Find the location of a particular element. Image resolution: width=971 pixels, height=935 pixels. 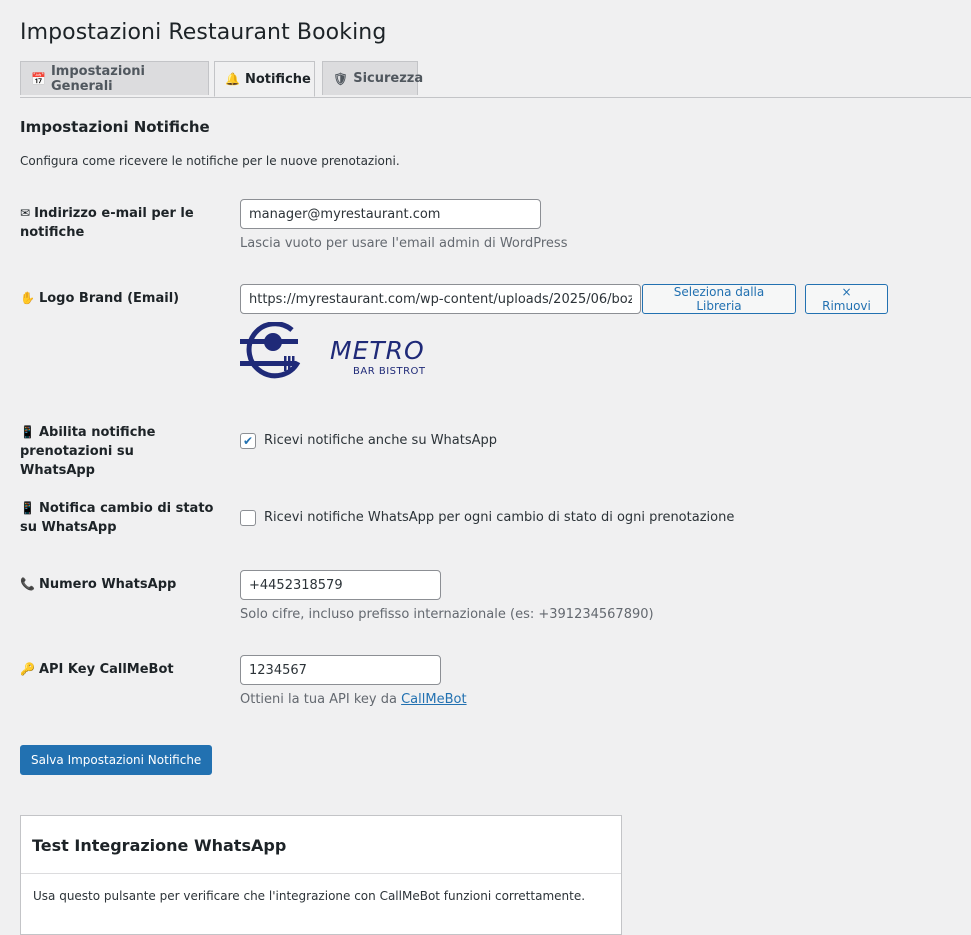

logo-url-field is located at coordinates (440, 299).